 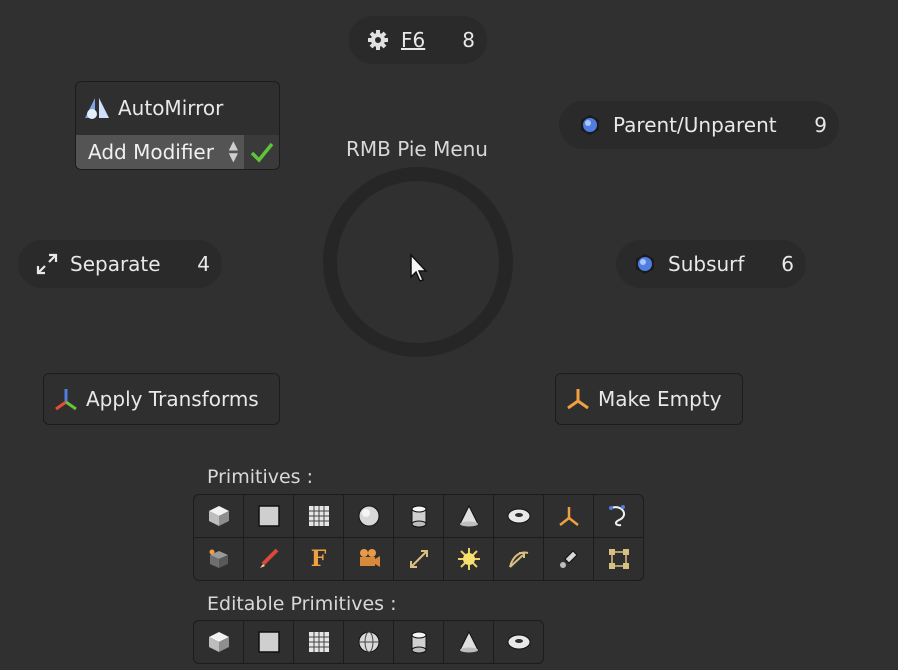 What do you see at coordinates (151, 152) in the screenshot?
I see `add-modifier-label: Add Modifier` at bounding box center [151, 152].